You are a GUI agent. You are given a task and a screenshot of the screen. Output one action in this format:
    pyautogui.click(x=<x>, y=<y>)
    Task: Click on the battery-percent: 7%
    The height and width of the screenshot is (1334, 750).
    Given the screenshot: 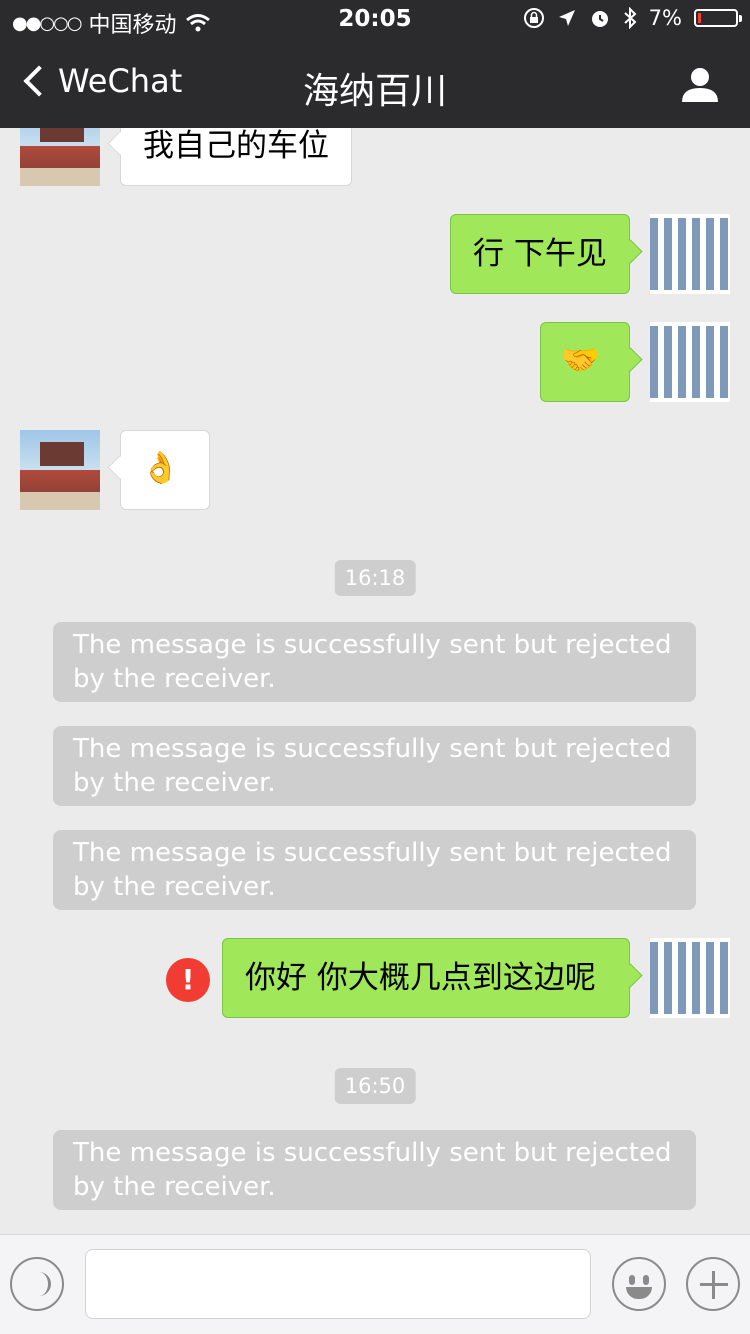 What is the action you would take?
    pyautogui.click(x=665, y=18)
    